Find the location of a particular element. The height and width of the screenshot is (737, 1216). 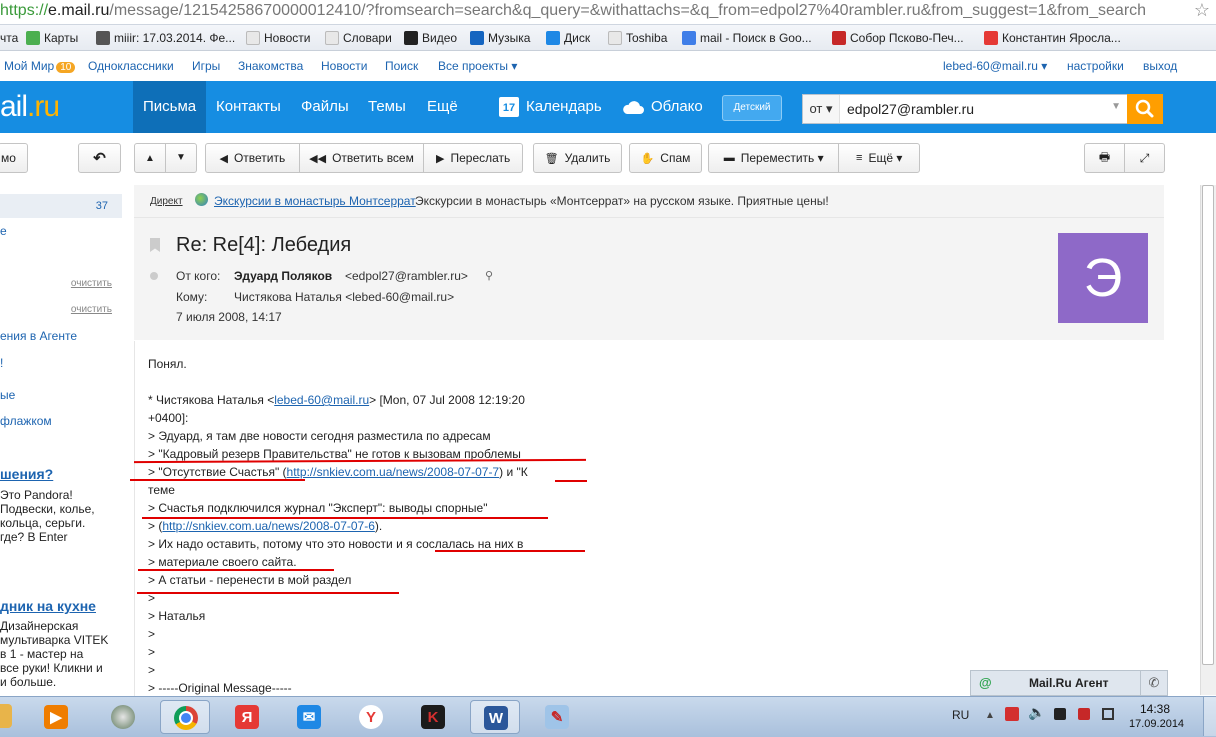

sidebar-item: ! is located at coordinates (1, 363).